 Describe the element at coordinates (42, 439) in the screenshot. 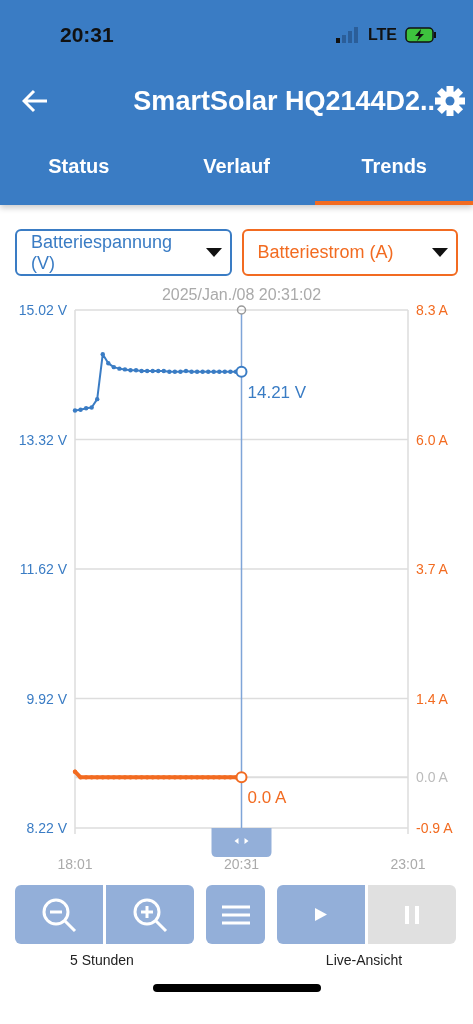

I see `axis-label: 13.32 V` at that location.